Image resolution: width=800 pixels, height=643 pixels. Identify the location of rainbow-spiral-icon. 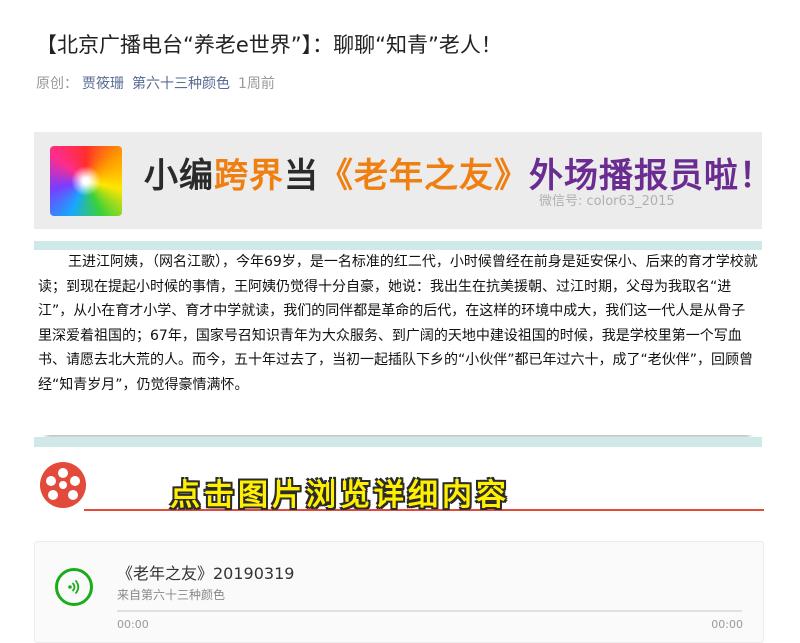
(86, 181).